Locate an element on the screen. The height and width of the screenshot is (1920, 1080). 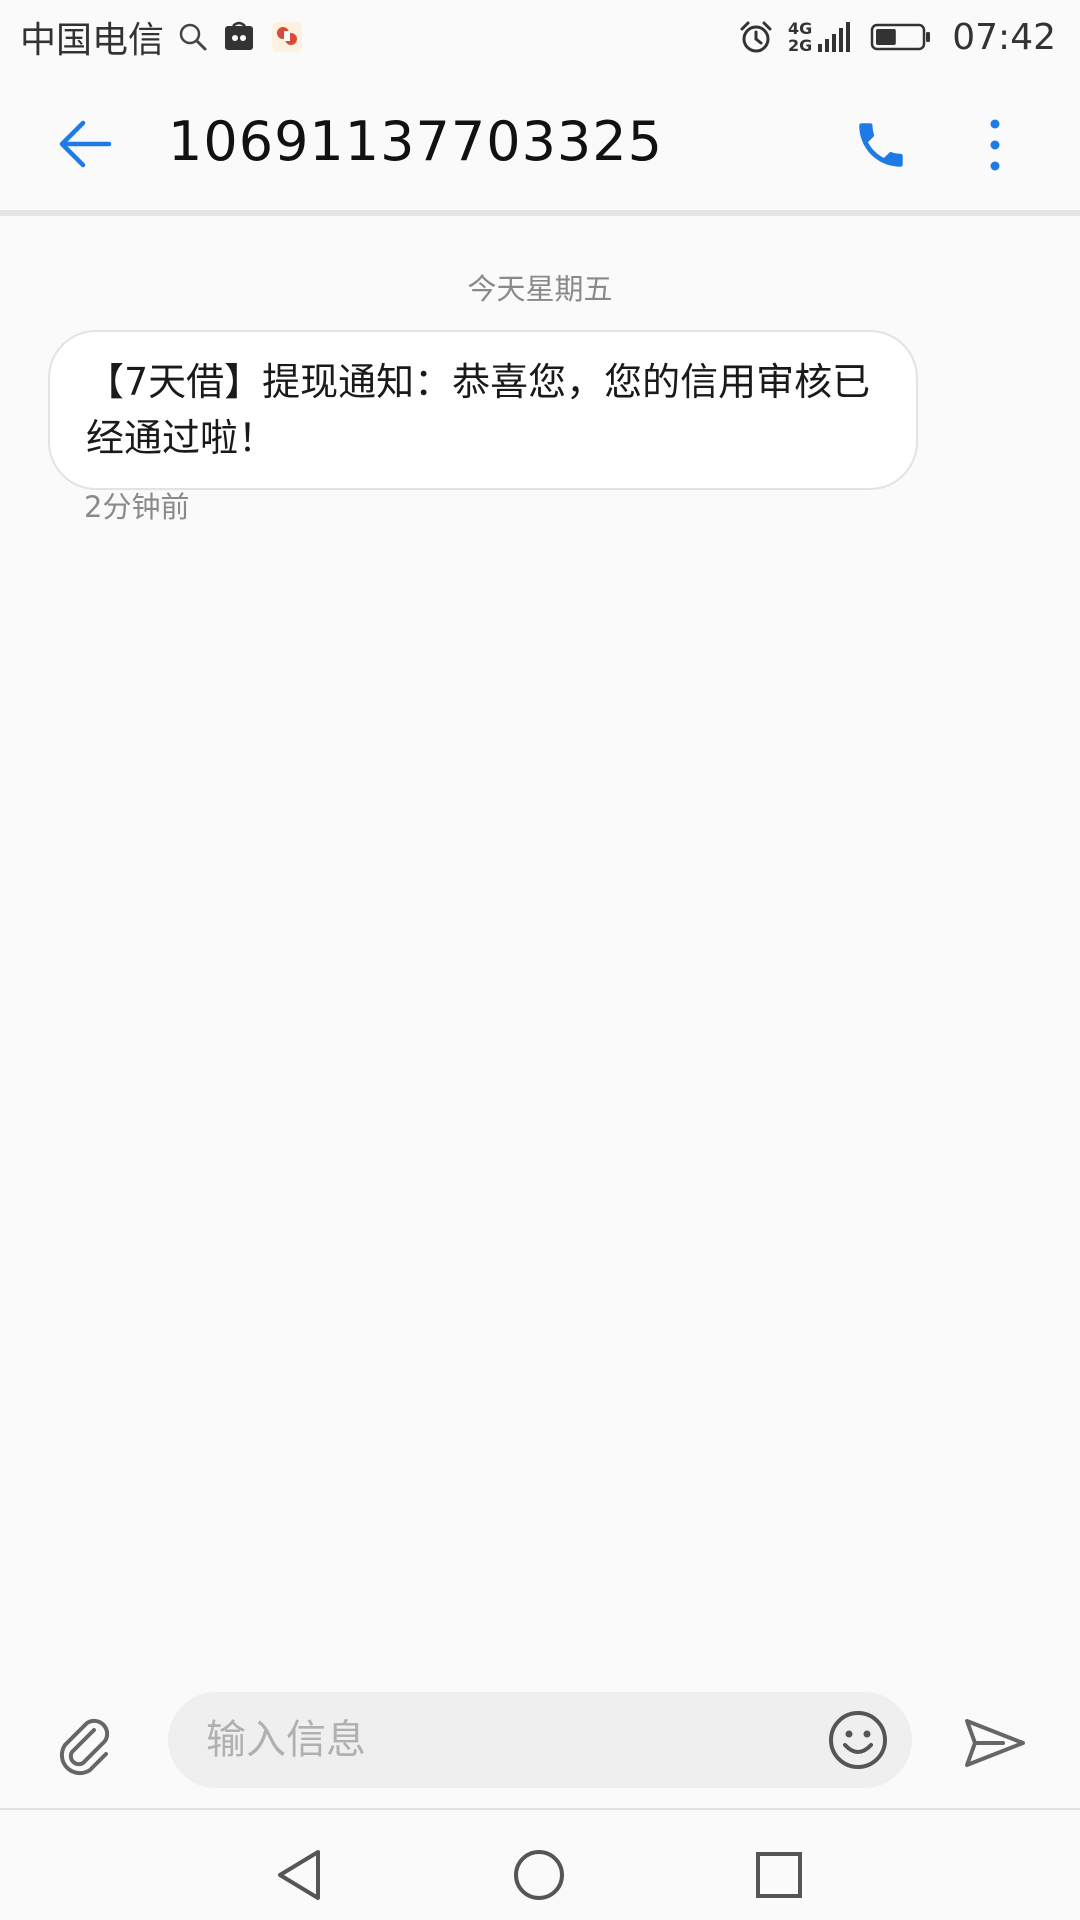
date-label: 今天星期五 is located at coordinates (540, 289).